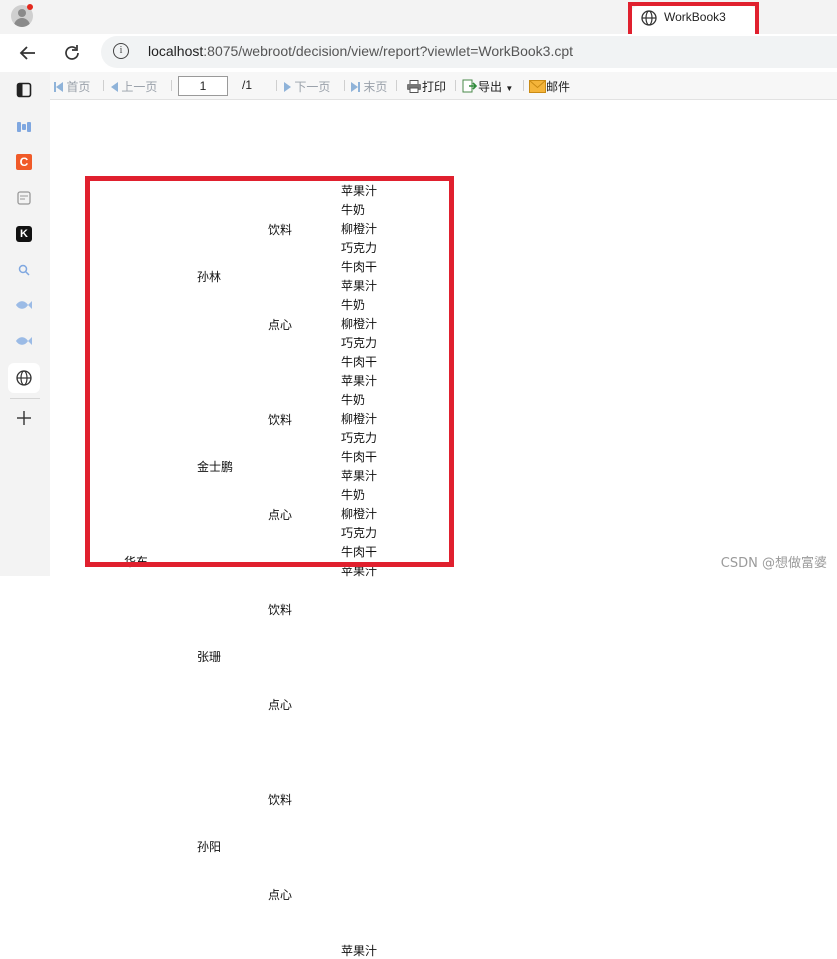 The width and height of the screenshot is (837, 959). What do you see at coordinates (72, 53) in the screenshot?
I see `reload-icon` at bounding box center [72, 53].